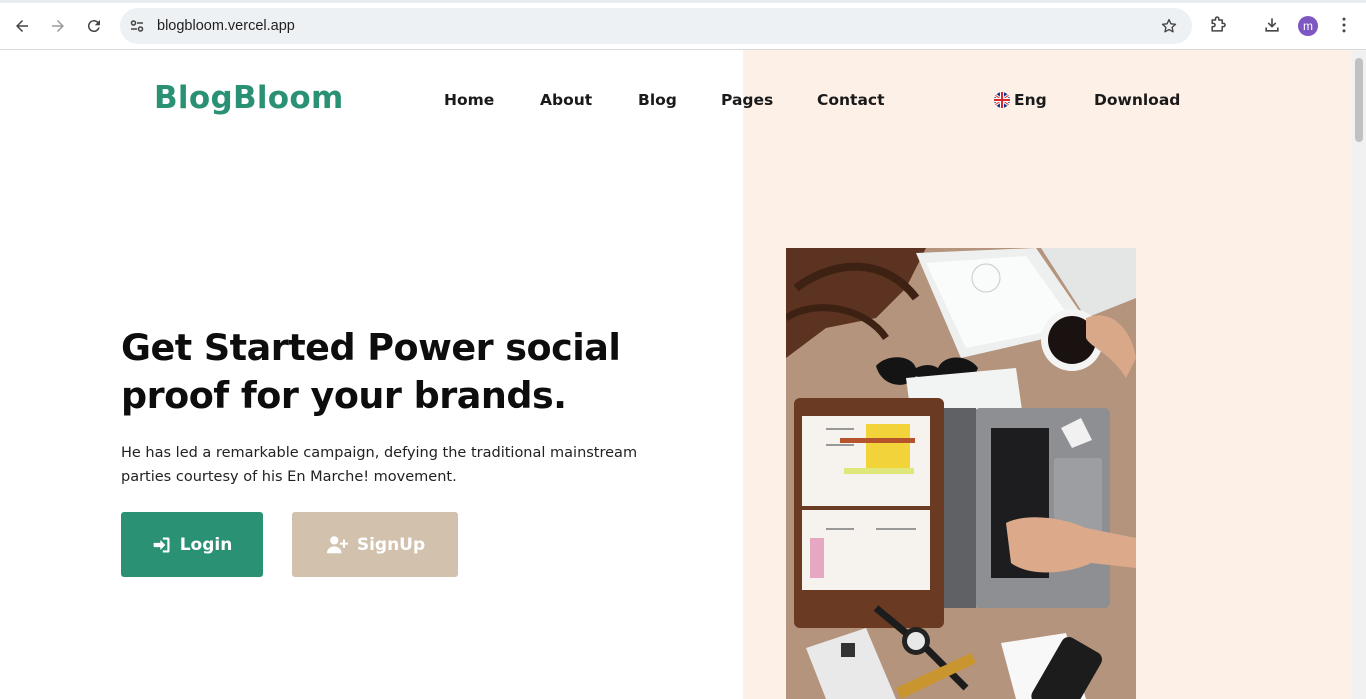 The image size is (1366, 699). Describe the element at coordinates (469, 100) in the screenshot. I see `nav-link-home: Home` at that location.